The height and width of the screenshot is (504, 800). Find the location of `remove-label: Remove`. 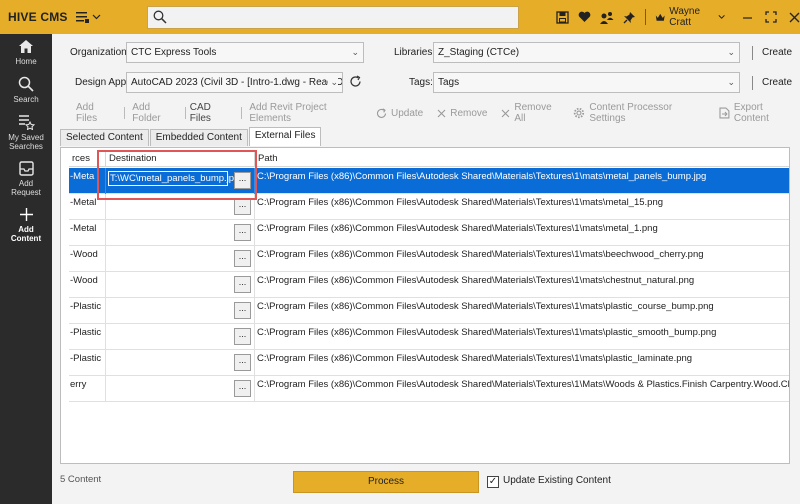

remove-label: Remove is located at coordinates (469, 113).